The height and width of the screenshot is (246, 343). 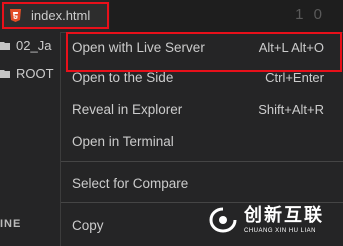 I want to click on file-tab-index-html: index.html, so click(x=55, y=15).